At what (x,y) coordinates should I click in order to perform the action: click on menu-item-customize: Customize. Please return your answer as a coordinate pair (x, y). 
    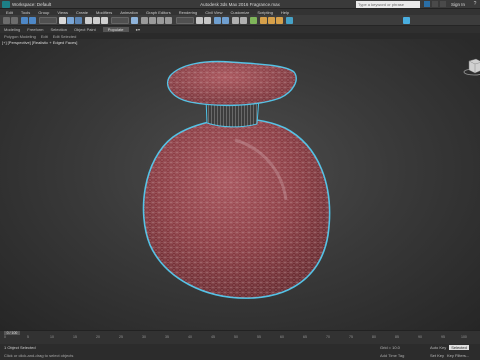
    Looking at the image, I should click on (239, 12).